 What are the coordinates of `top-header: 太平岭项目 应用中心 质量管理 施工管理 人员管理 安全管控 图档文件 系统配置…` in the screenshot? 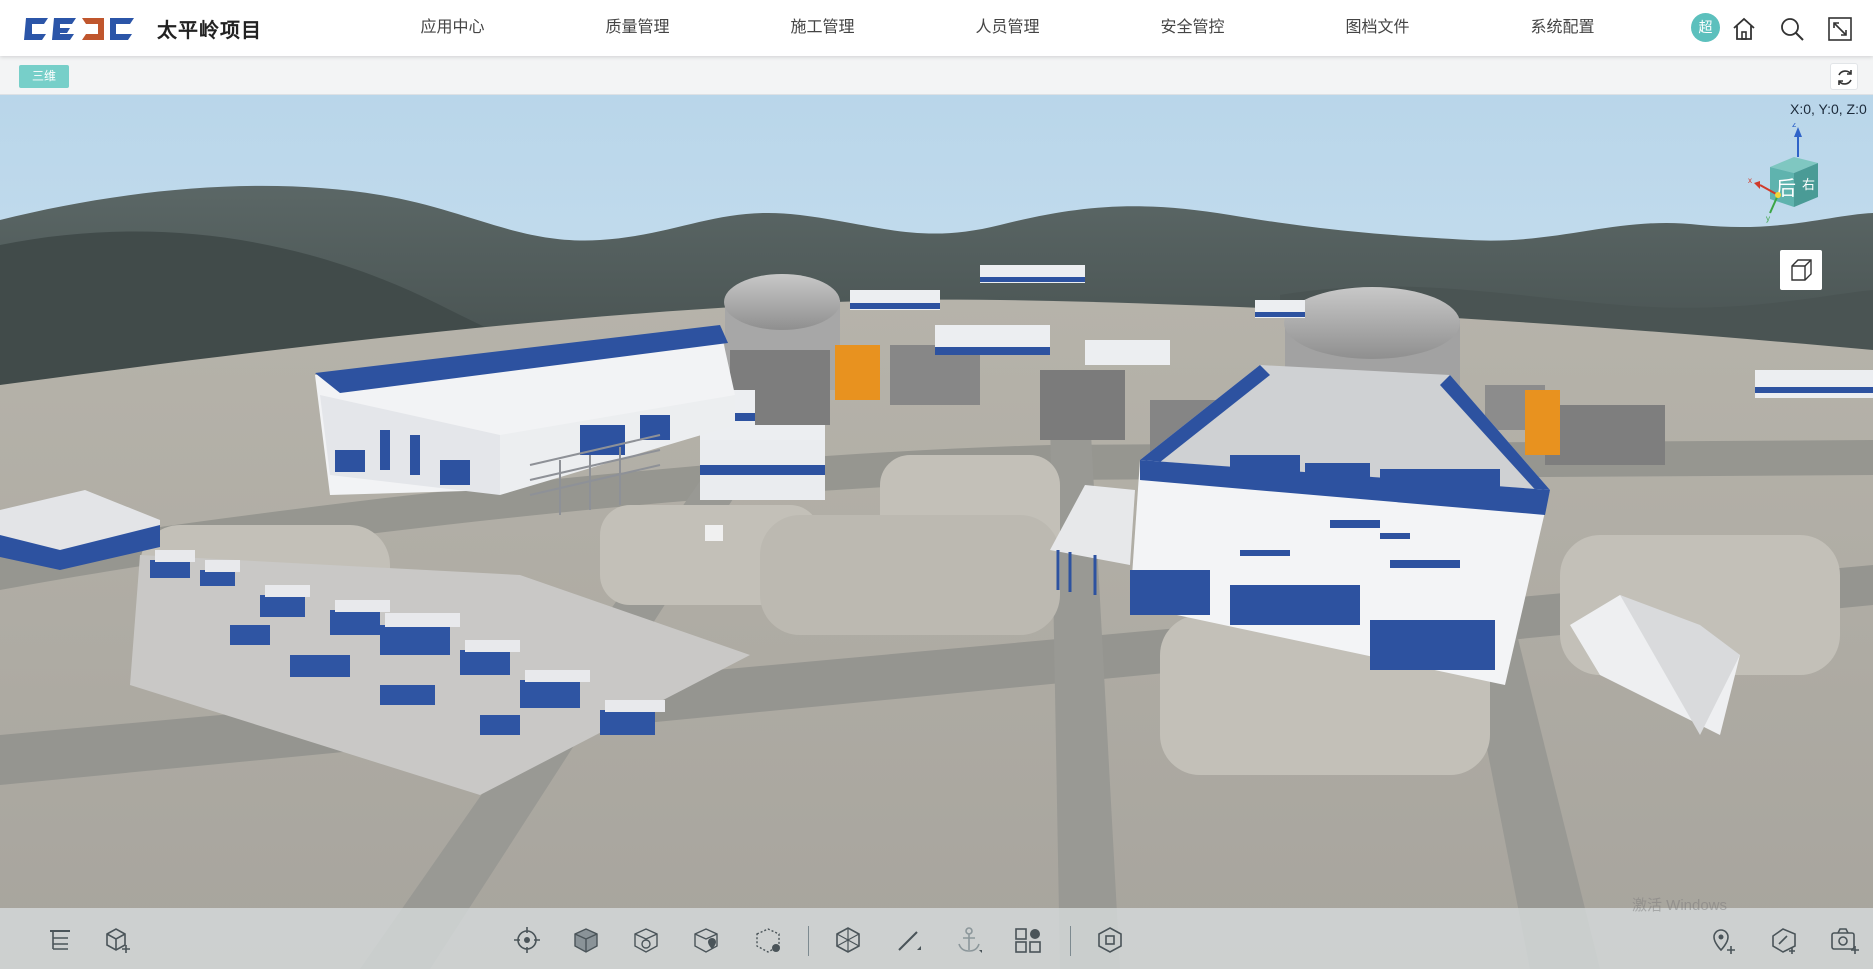 It's located at (936, 28).